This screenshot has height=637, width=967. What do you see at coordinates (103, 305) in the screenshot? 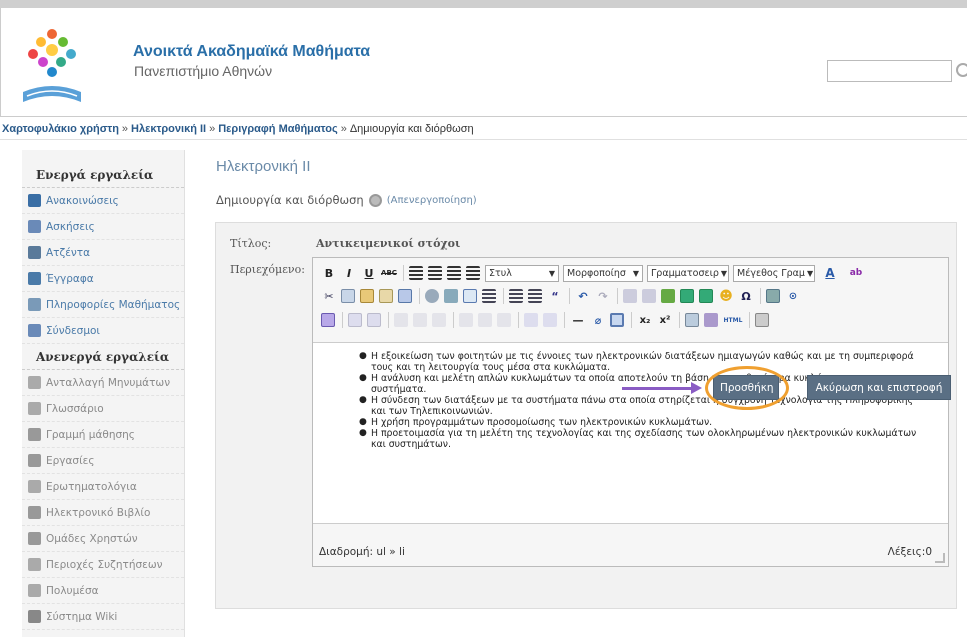
I see `sidebar-item-info: Πληροφορίες Μαθήματος` at bounding box center [103, 305].